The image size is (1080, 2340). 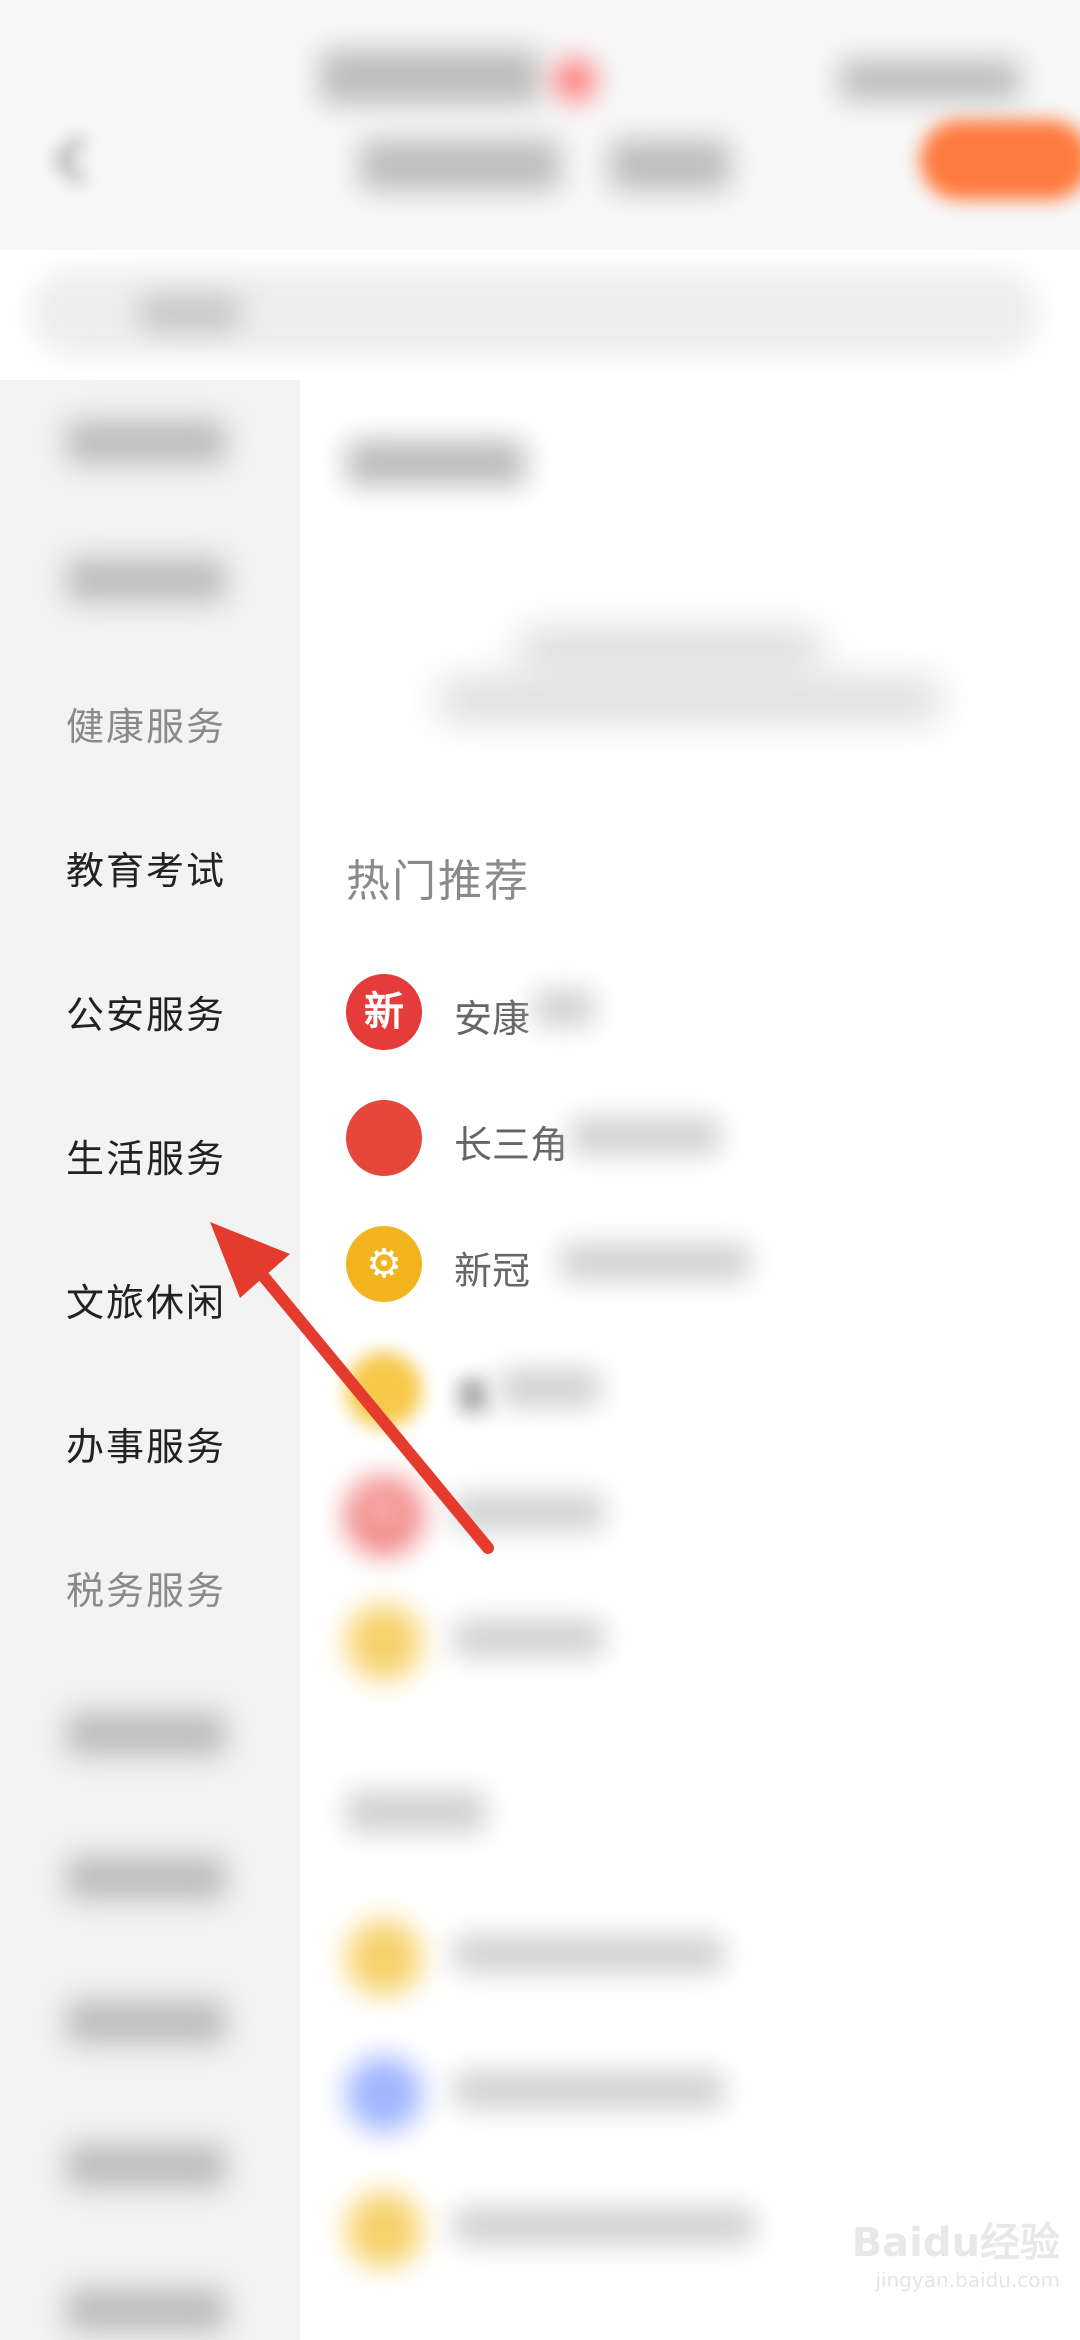 What do you see at coordinates (190, 313) in the screenshot?
I see `search-placeholder` at bounding box center [190, 313].